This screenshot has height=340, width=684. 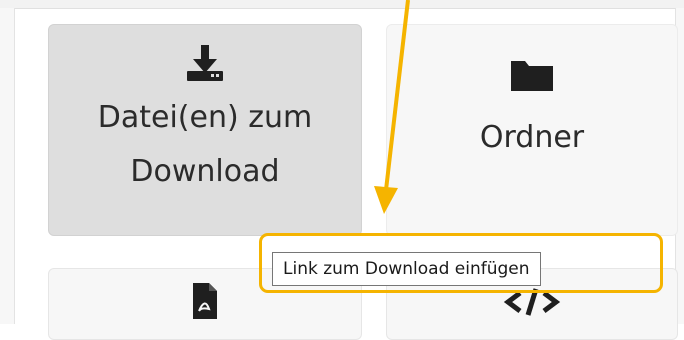 What do you see at coordinates (532, 76) in the screenshot?
I see `folder-icon` at bounding box center [532, 76].